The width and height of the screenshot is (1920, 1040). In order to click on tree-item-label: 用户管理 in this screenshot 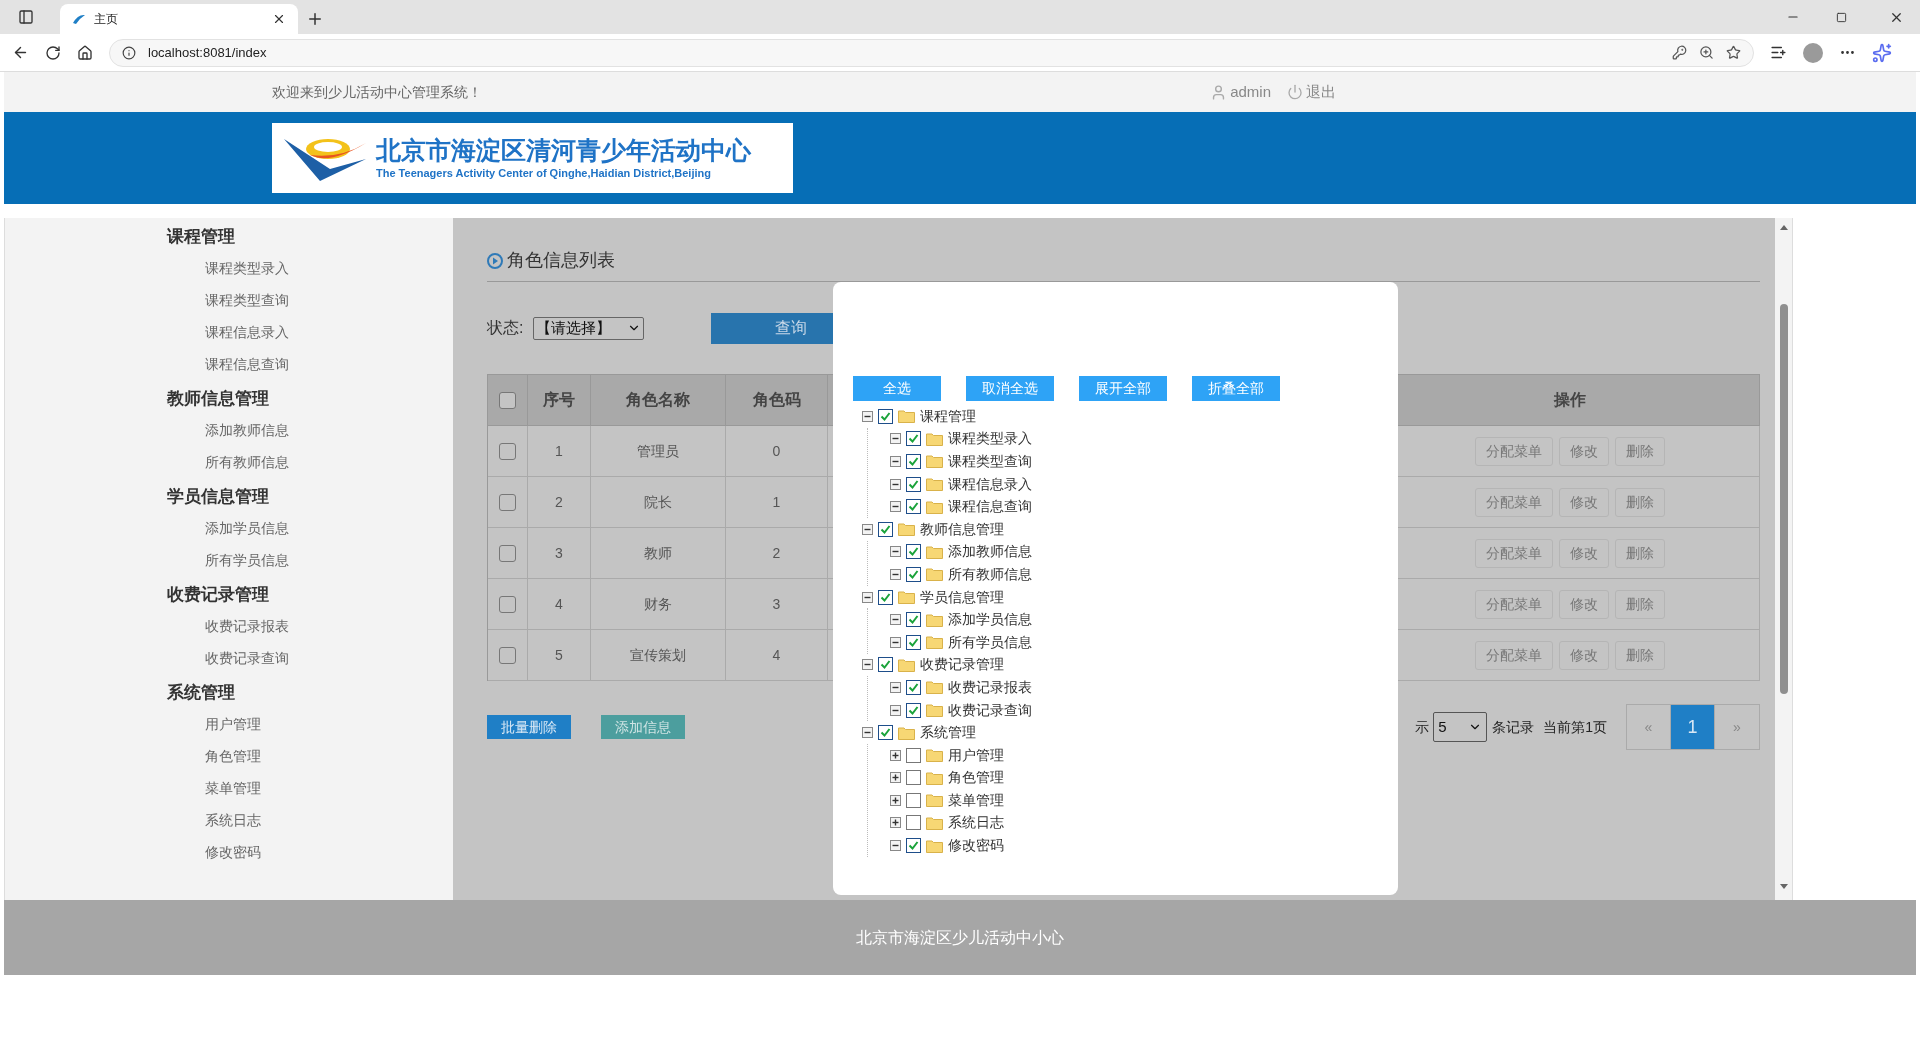, I will do `click(976, 755)`.